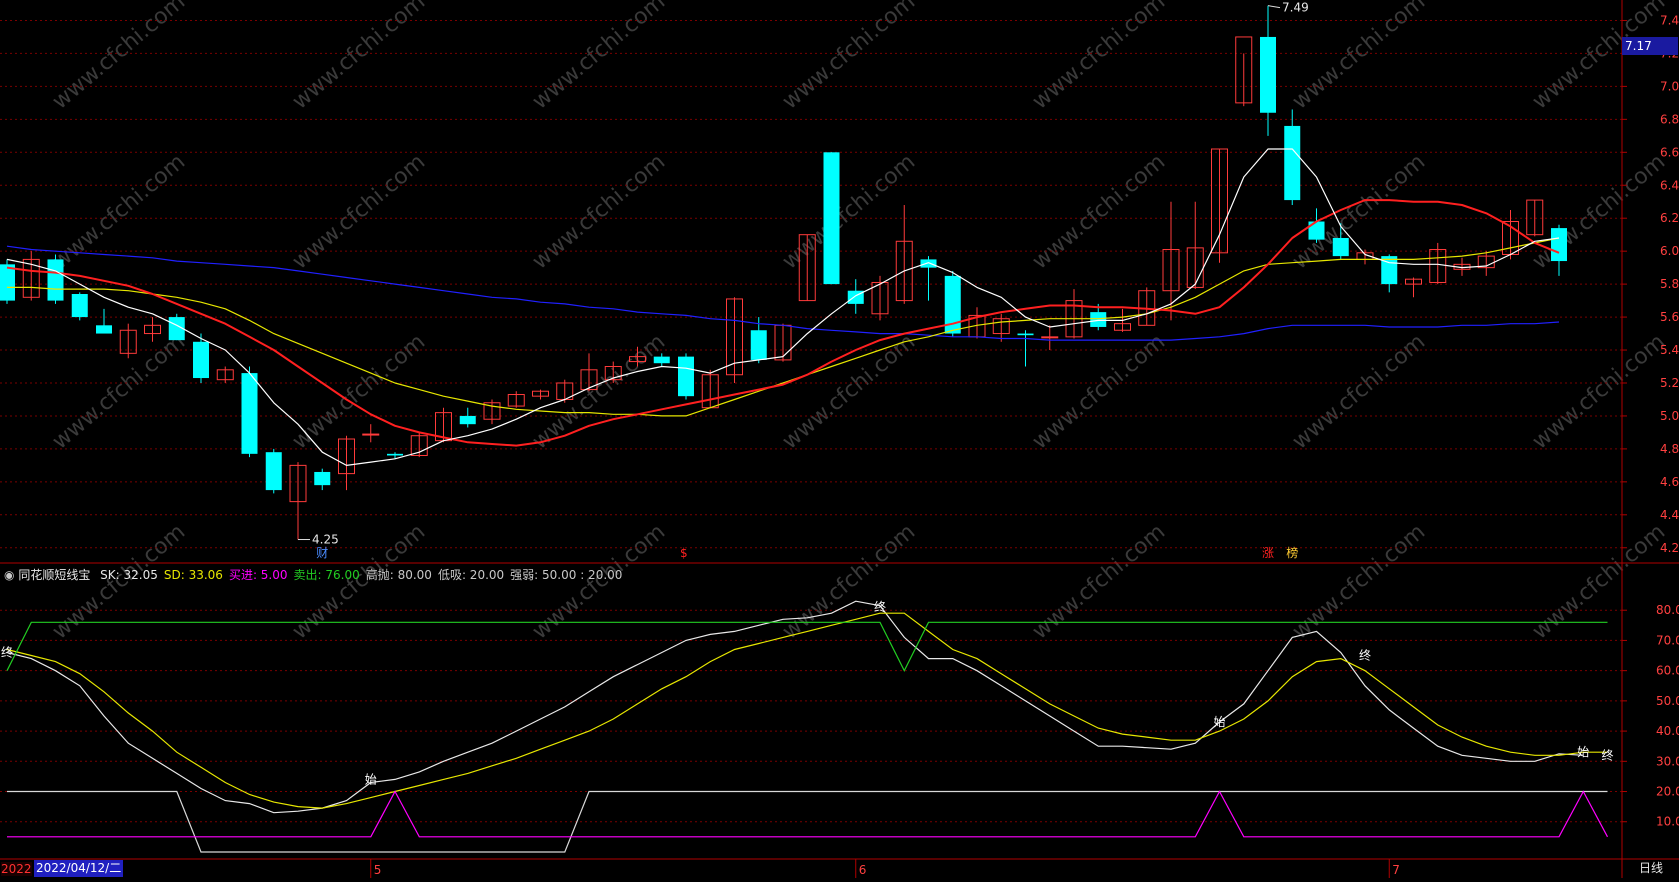 This screenshot has width=1679, height=882. I want to click on indicator-param: SK: 32.05, so click(129, 575).